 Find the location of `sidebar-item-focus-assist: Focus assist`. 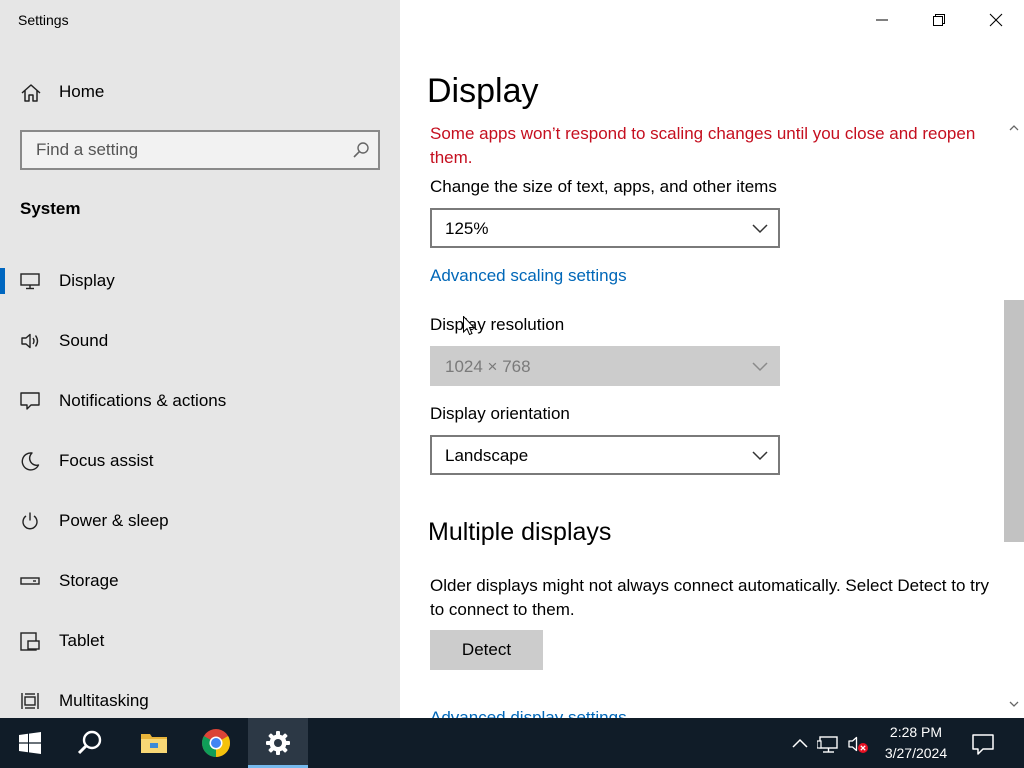

sidebar-item-focus-assist: Focus assist is located at coordinates (200, 461).